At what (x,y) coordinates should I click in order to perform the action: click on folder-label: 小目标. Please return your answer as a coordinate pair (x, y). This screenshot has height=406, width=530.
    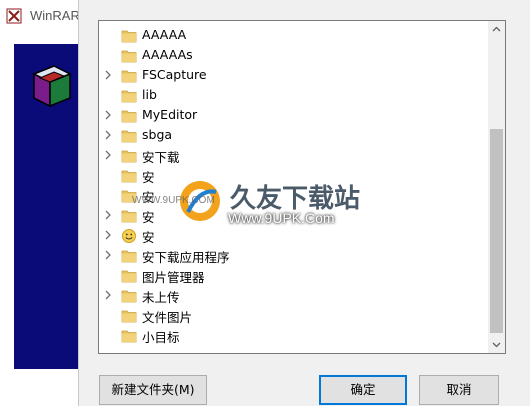
    Looking at the image, I should click on (161, 337).